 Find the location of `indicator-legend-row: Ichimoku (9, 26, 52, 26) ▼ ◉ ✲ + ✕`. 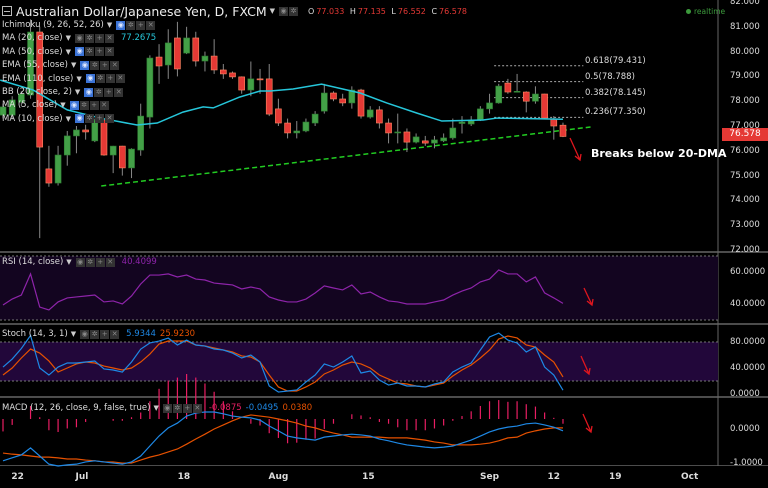

indicator-legend-row: Ichimoku (9, 26, 52, 26) ▼ ◉ ✲ + ✕ is located at coordinates (79, 25).